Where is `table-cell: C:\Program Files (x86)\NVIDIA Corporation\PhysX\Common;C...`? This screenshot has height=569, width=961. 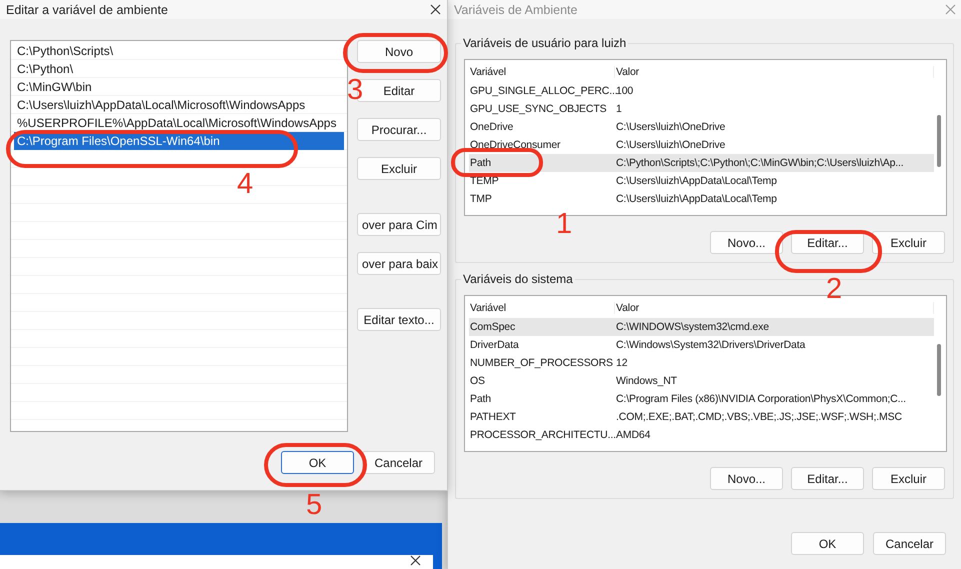
table-cell: C:\Program Files (x86)\NVIDIA Corporation\PhysX\Common;C... is located at coordinates (760, 399).